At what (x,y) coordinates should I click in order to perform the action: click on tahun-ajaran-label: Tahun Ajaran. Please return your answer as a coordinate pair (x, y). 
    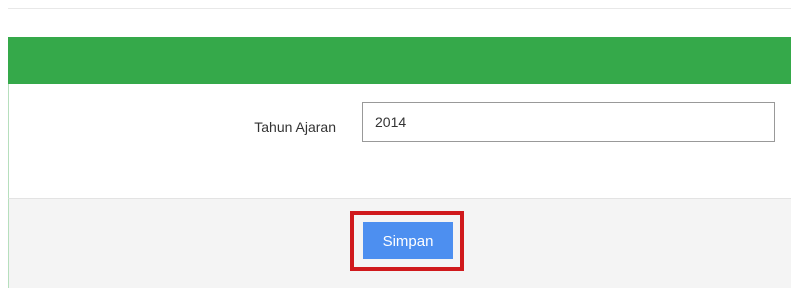
    Looking at the image, I should click on (295, 127).